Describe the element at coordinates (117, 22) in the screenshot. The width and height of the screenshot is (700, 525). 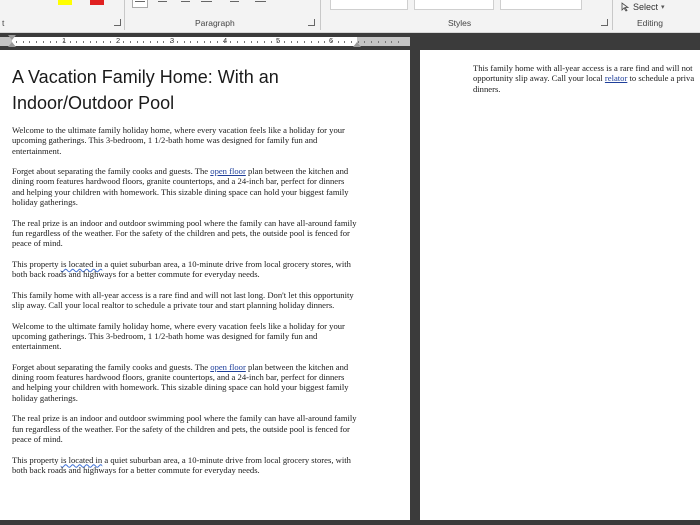
I see `font-dialog-launcher-icon` at that location.